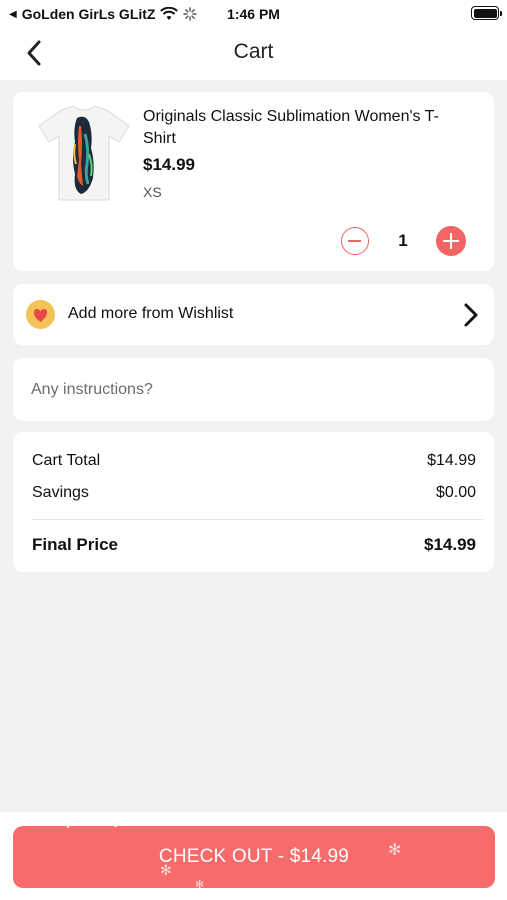 The width and height of the screenshot is (507, 900). I want to click on status-right, so click(486, 13).